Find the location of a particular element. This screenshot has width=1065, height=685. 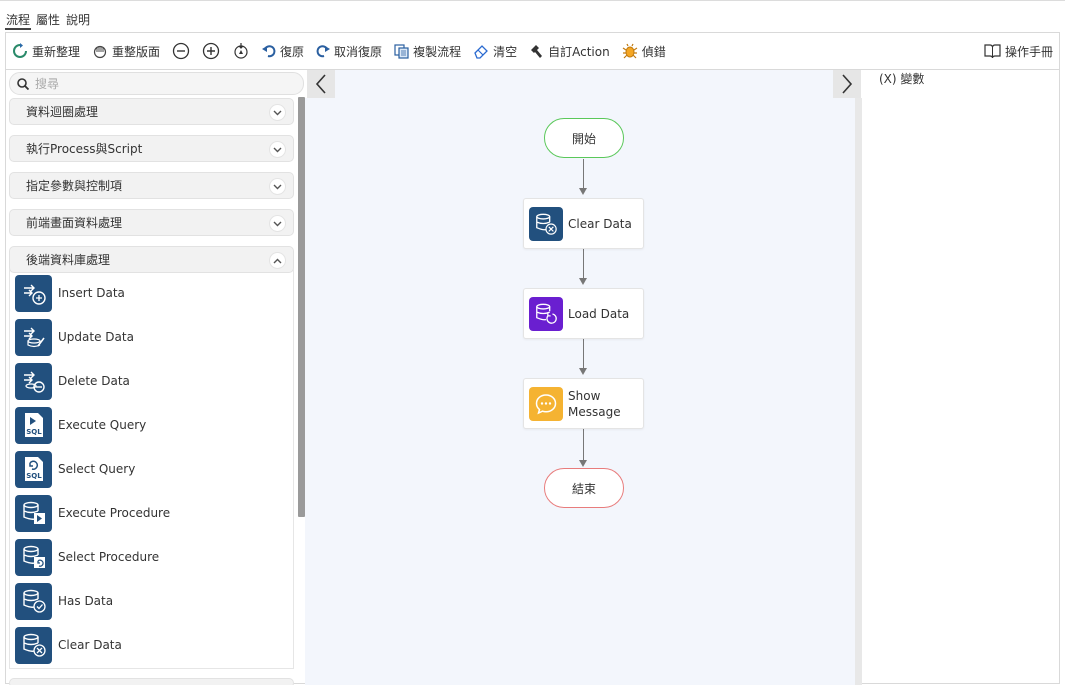

category-loop: 資料迴圈處理 is located at coordinates (151, 111).